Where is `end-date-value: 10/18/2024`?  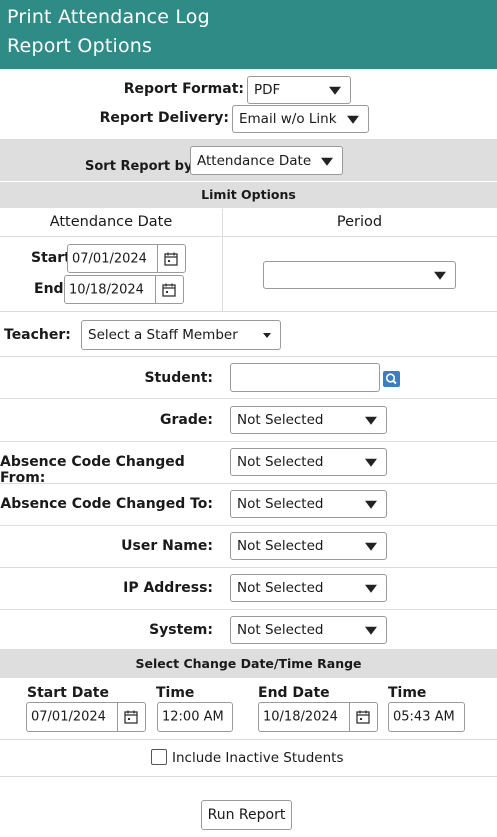
end-date-value: 10/18/2024 is located at coordinates (106, 289).